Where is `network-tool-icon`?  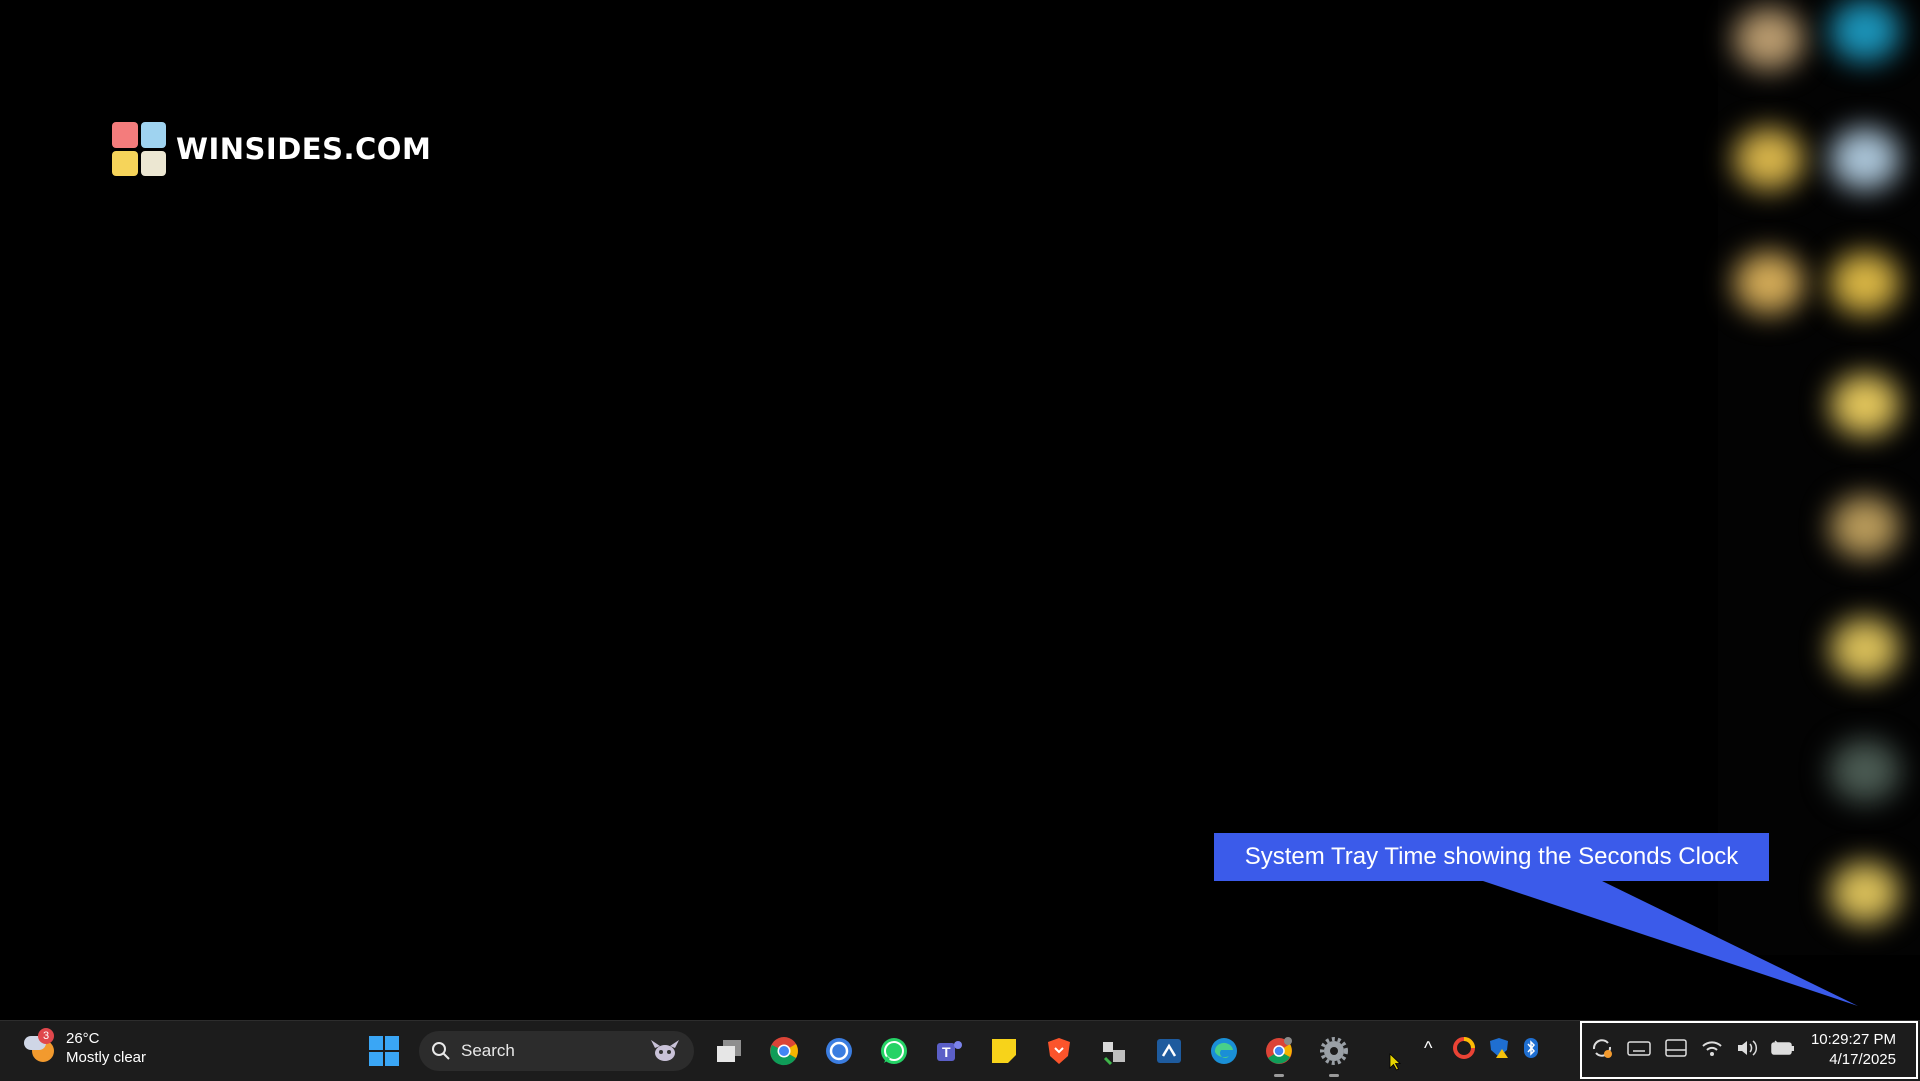
network-tool-icon is located at coordinates (1114, 1051).